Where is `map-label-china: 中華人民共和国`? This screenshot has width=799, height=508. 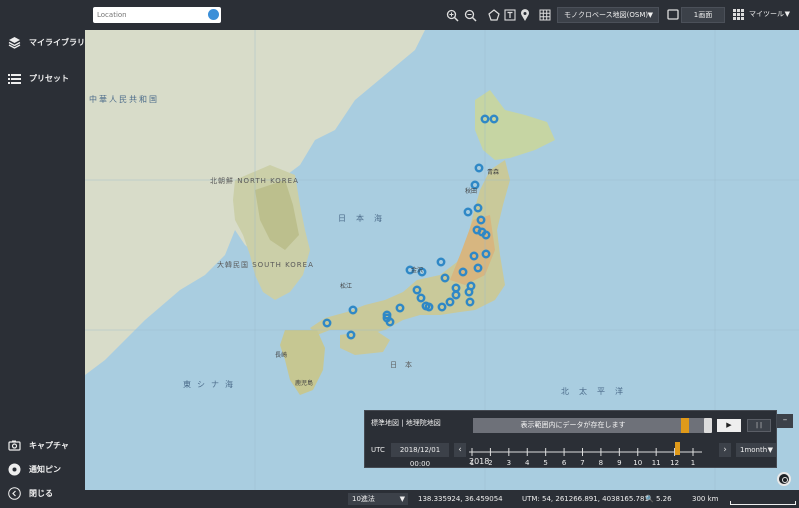 map-label-china: 中華人民共和国 is located at coordinates (124, 99).